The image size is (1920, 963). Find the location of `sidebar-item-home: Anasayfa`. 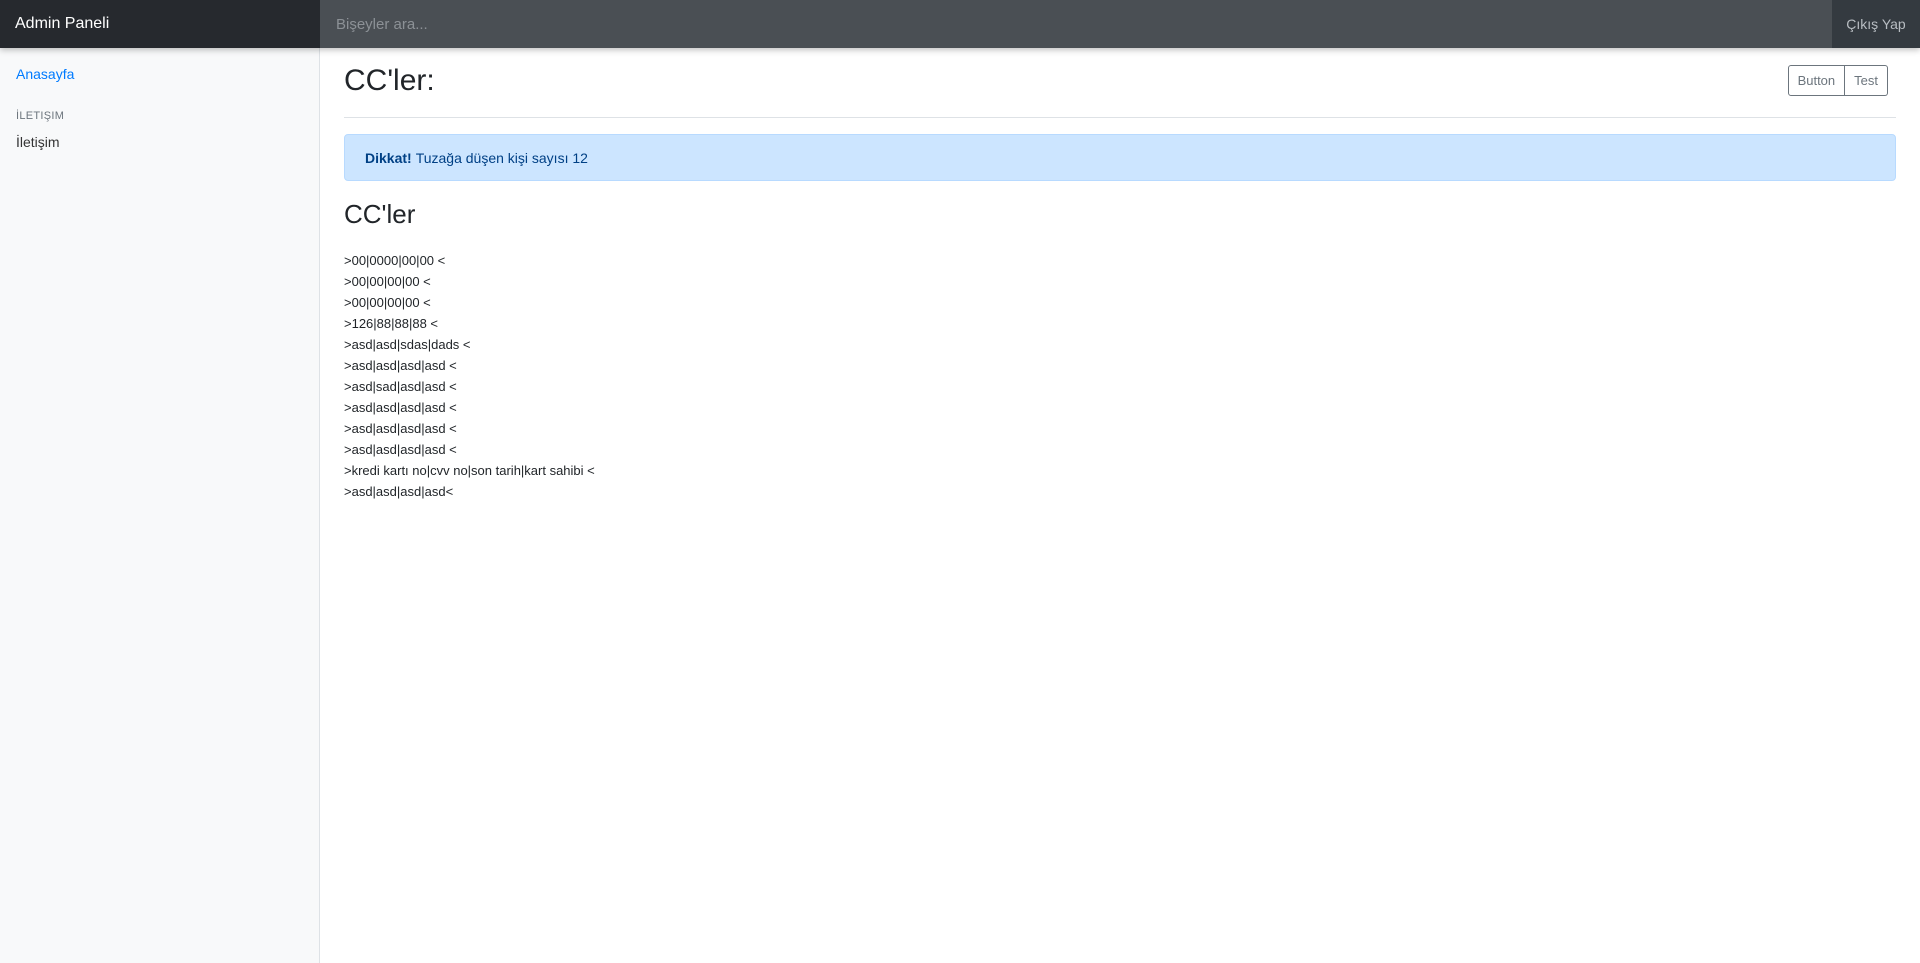

sidebar-item-home: Anasayfa is located at coordinates (159, 74).